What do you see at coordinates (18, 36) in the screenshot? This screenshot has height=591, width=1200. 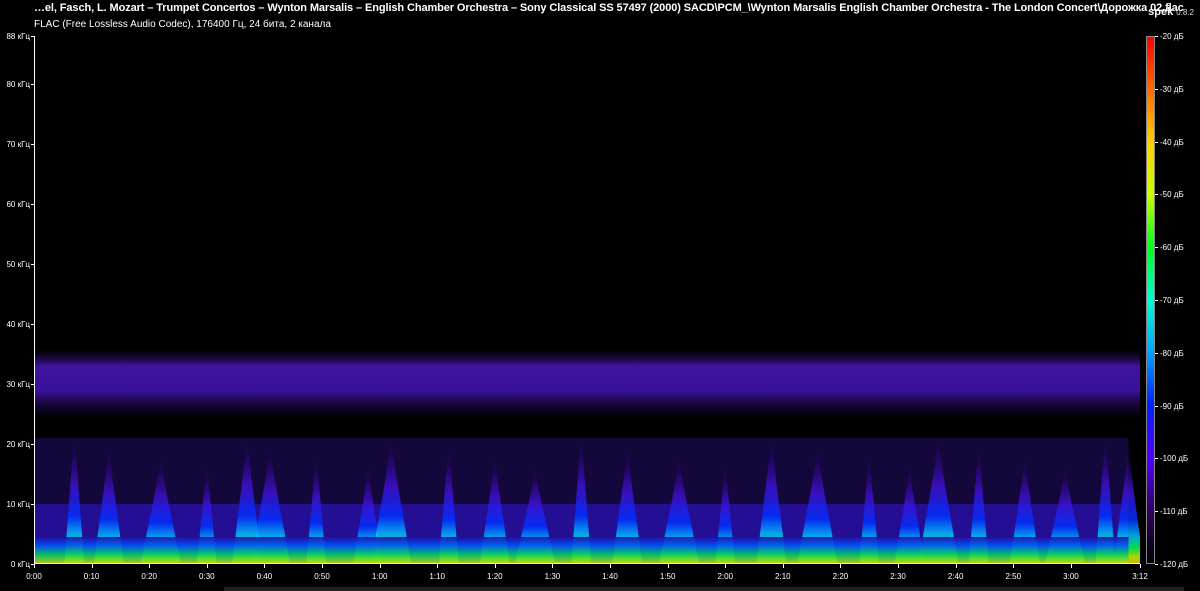 I see `freq-label: 88 кГц` at bounding box center [18, 36].